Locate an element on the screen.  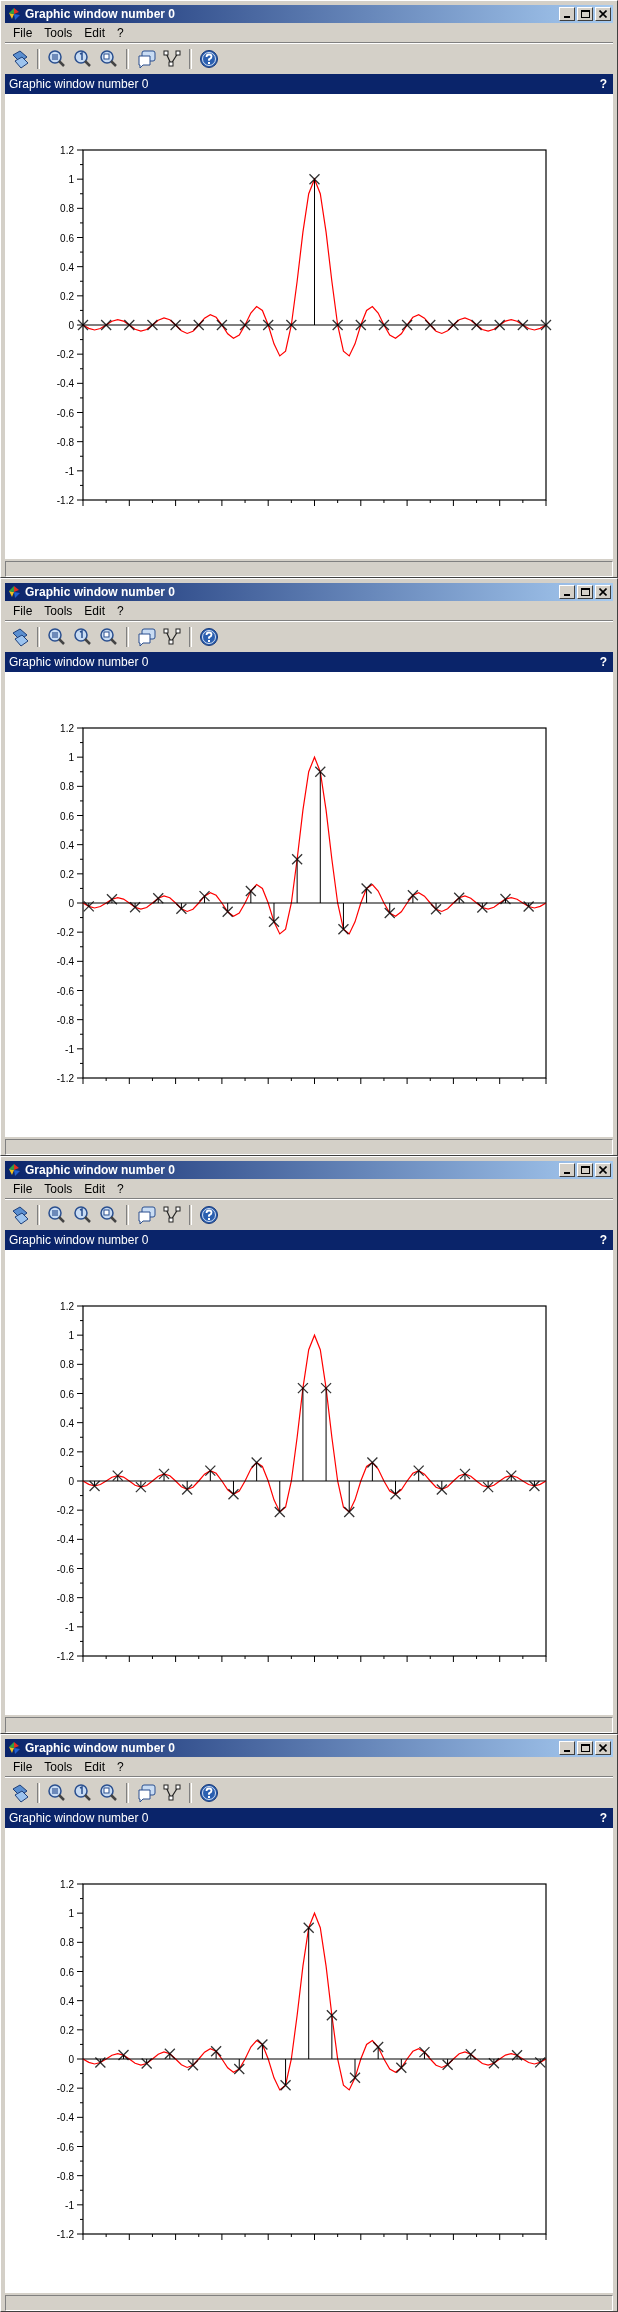
zoom-reset-icon is located at coordinates (83, 59).